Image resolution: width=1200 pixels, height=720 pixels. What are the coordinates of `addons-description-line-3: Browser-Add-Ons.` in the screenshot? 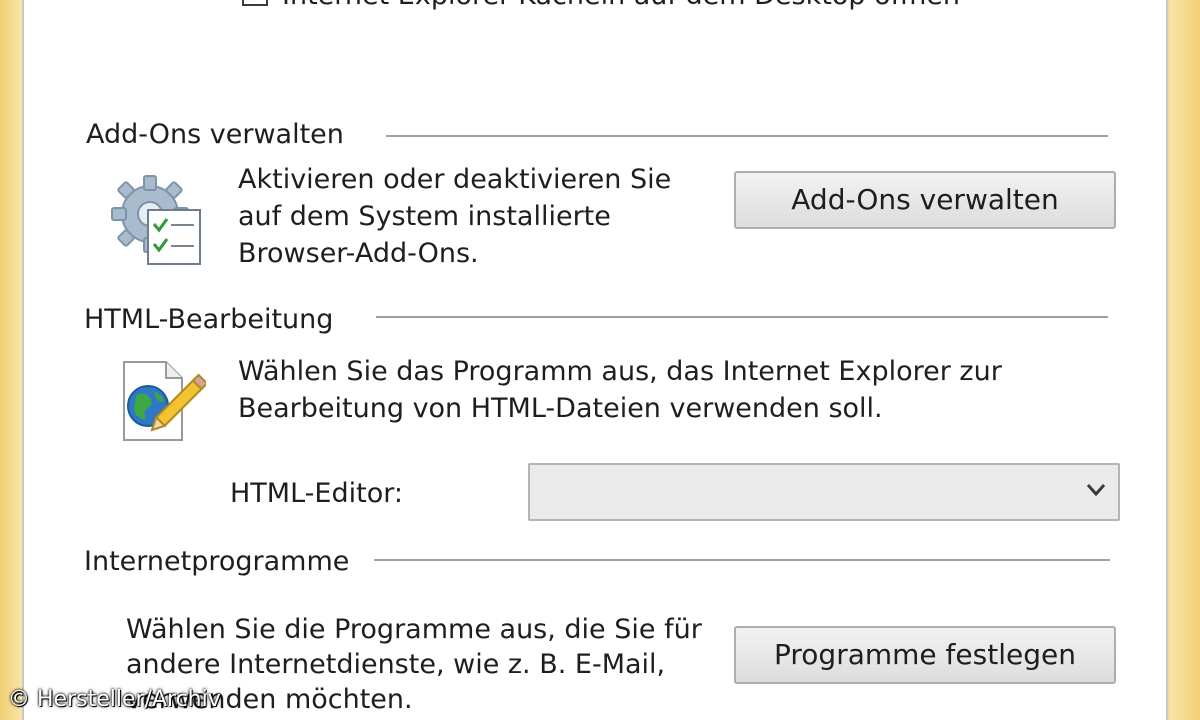 It's located at (358, 253).